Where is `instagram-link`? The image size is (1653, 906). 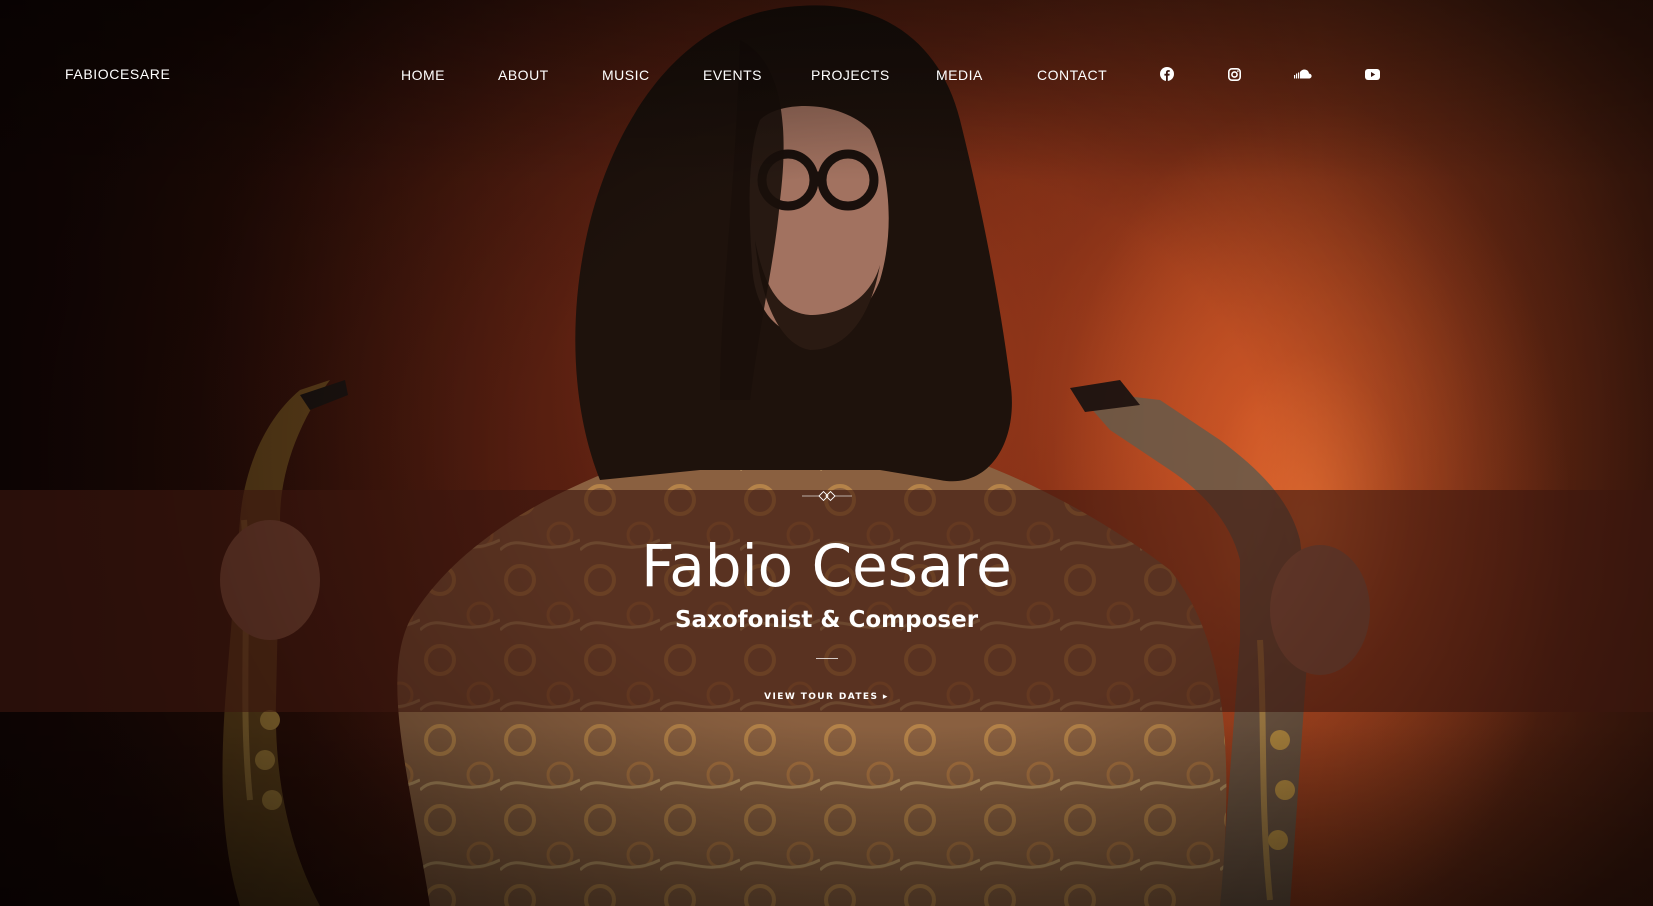 instagram-link is located at coordinates (1234, 74).